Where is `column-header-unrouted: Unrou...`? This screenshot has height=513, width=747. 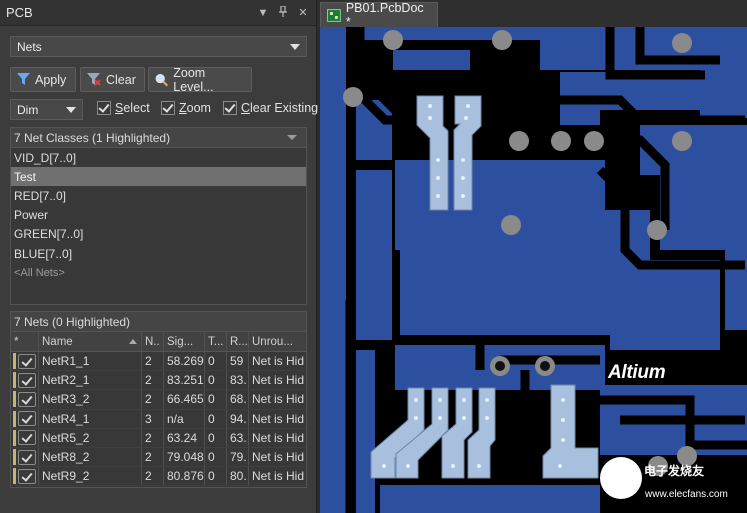 column-header-unrouted: Unrou... is located at coordinates (277, 341).